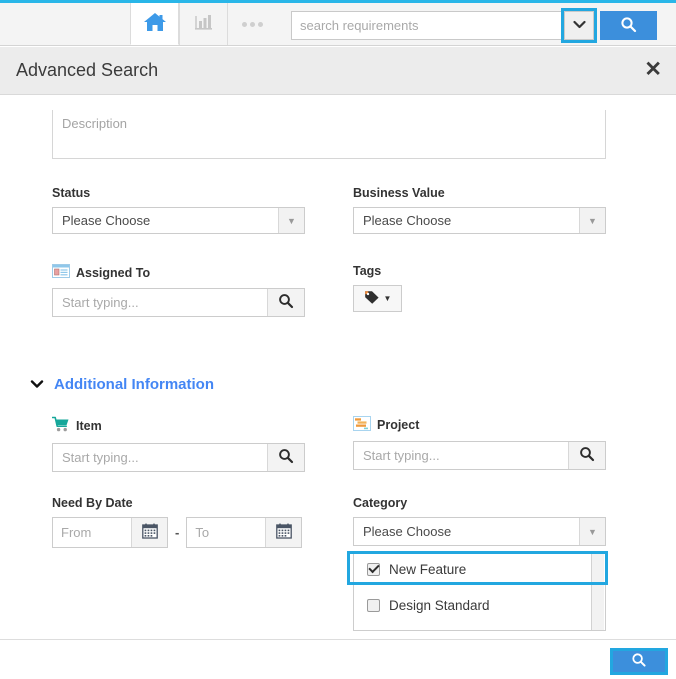  I want to click on project-label-text: Project, so click(398, 425).